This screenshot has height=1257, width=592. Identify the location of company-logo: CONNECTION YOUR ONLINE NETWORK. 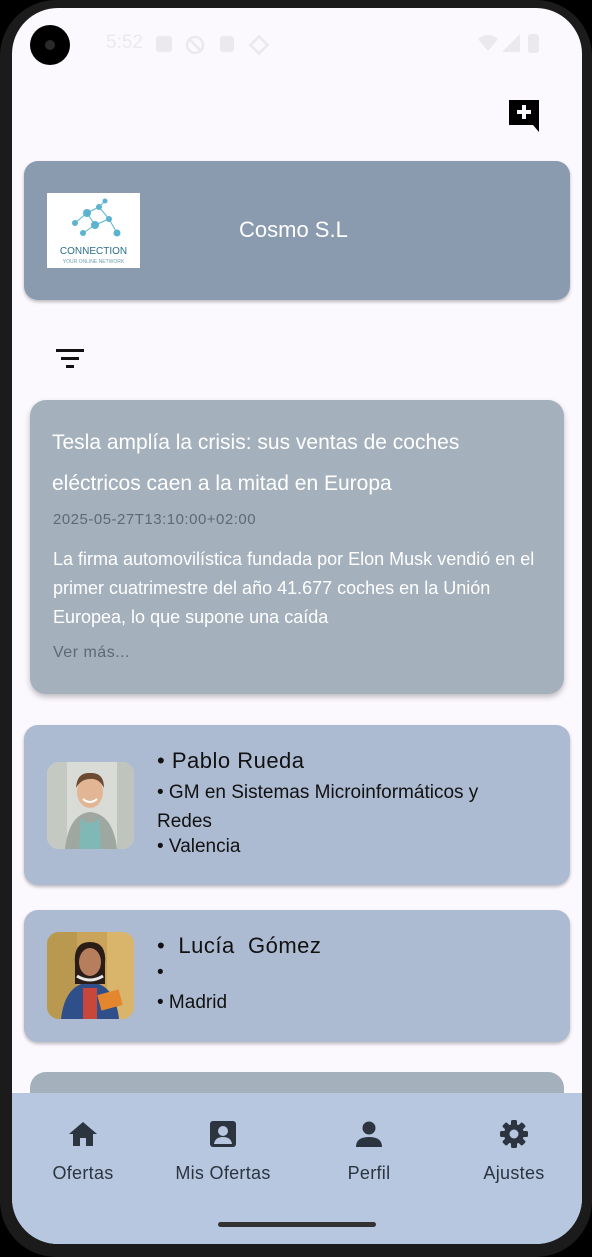
(93, 230).